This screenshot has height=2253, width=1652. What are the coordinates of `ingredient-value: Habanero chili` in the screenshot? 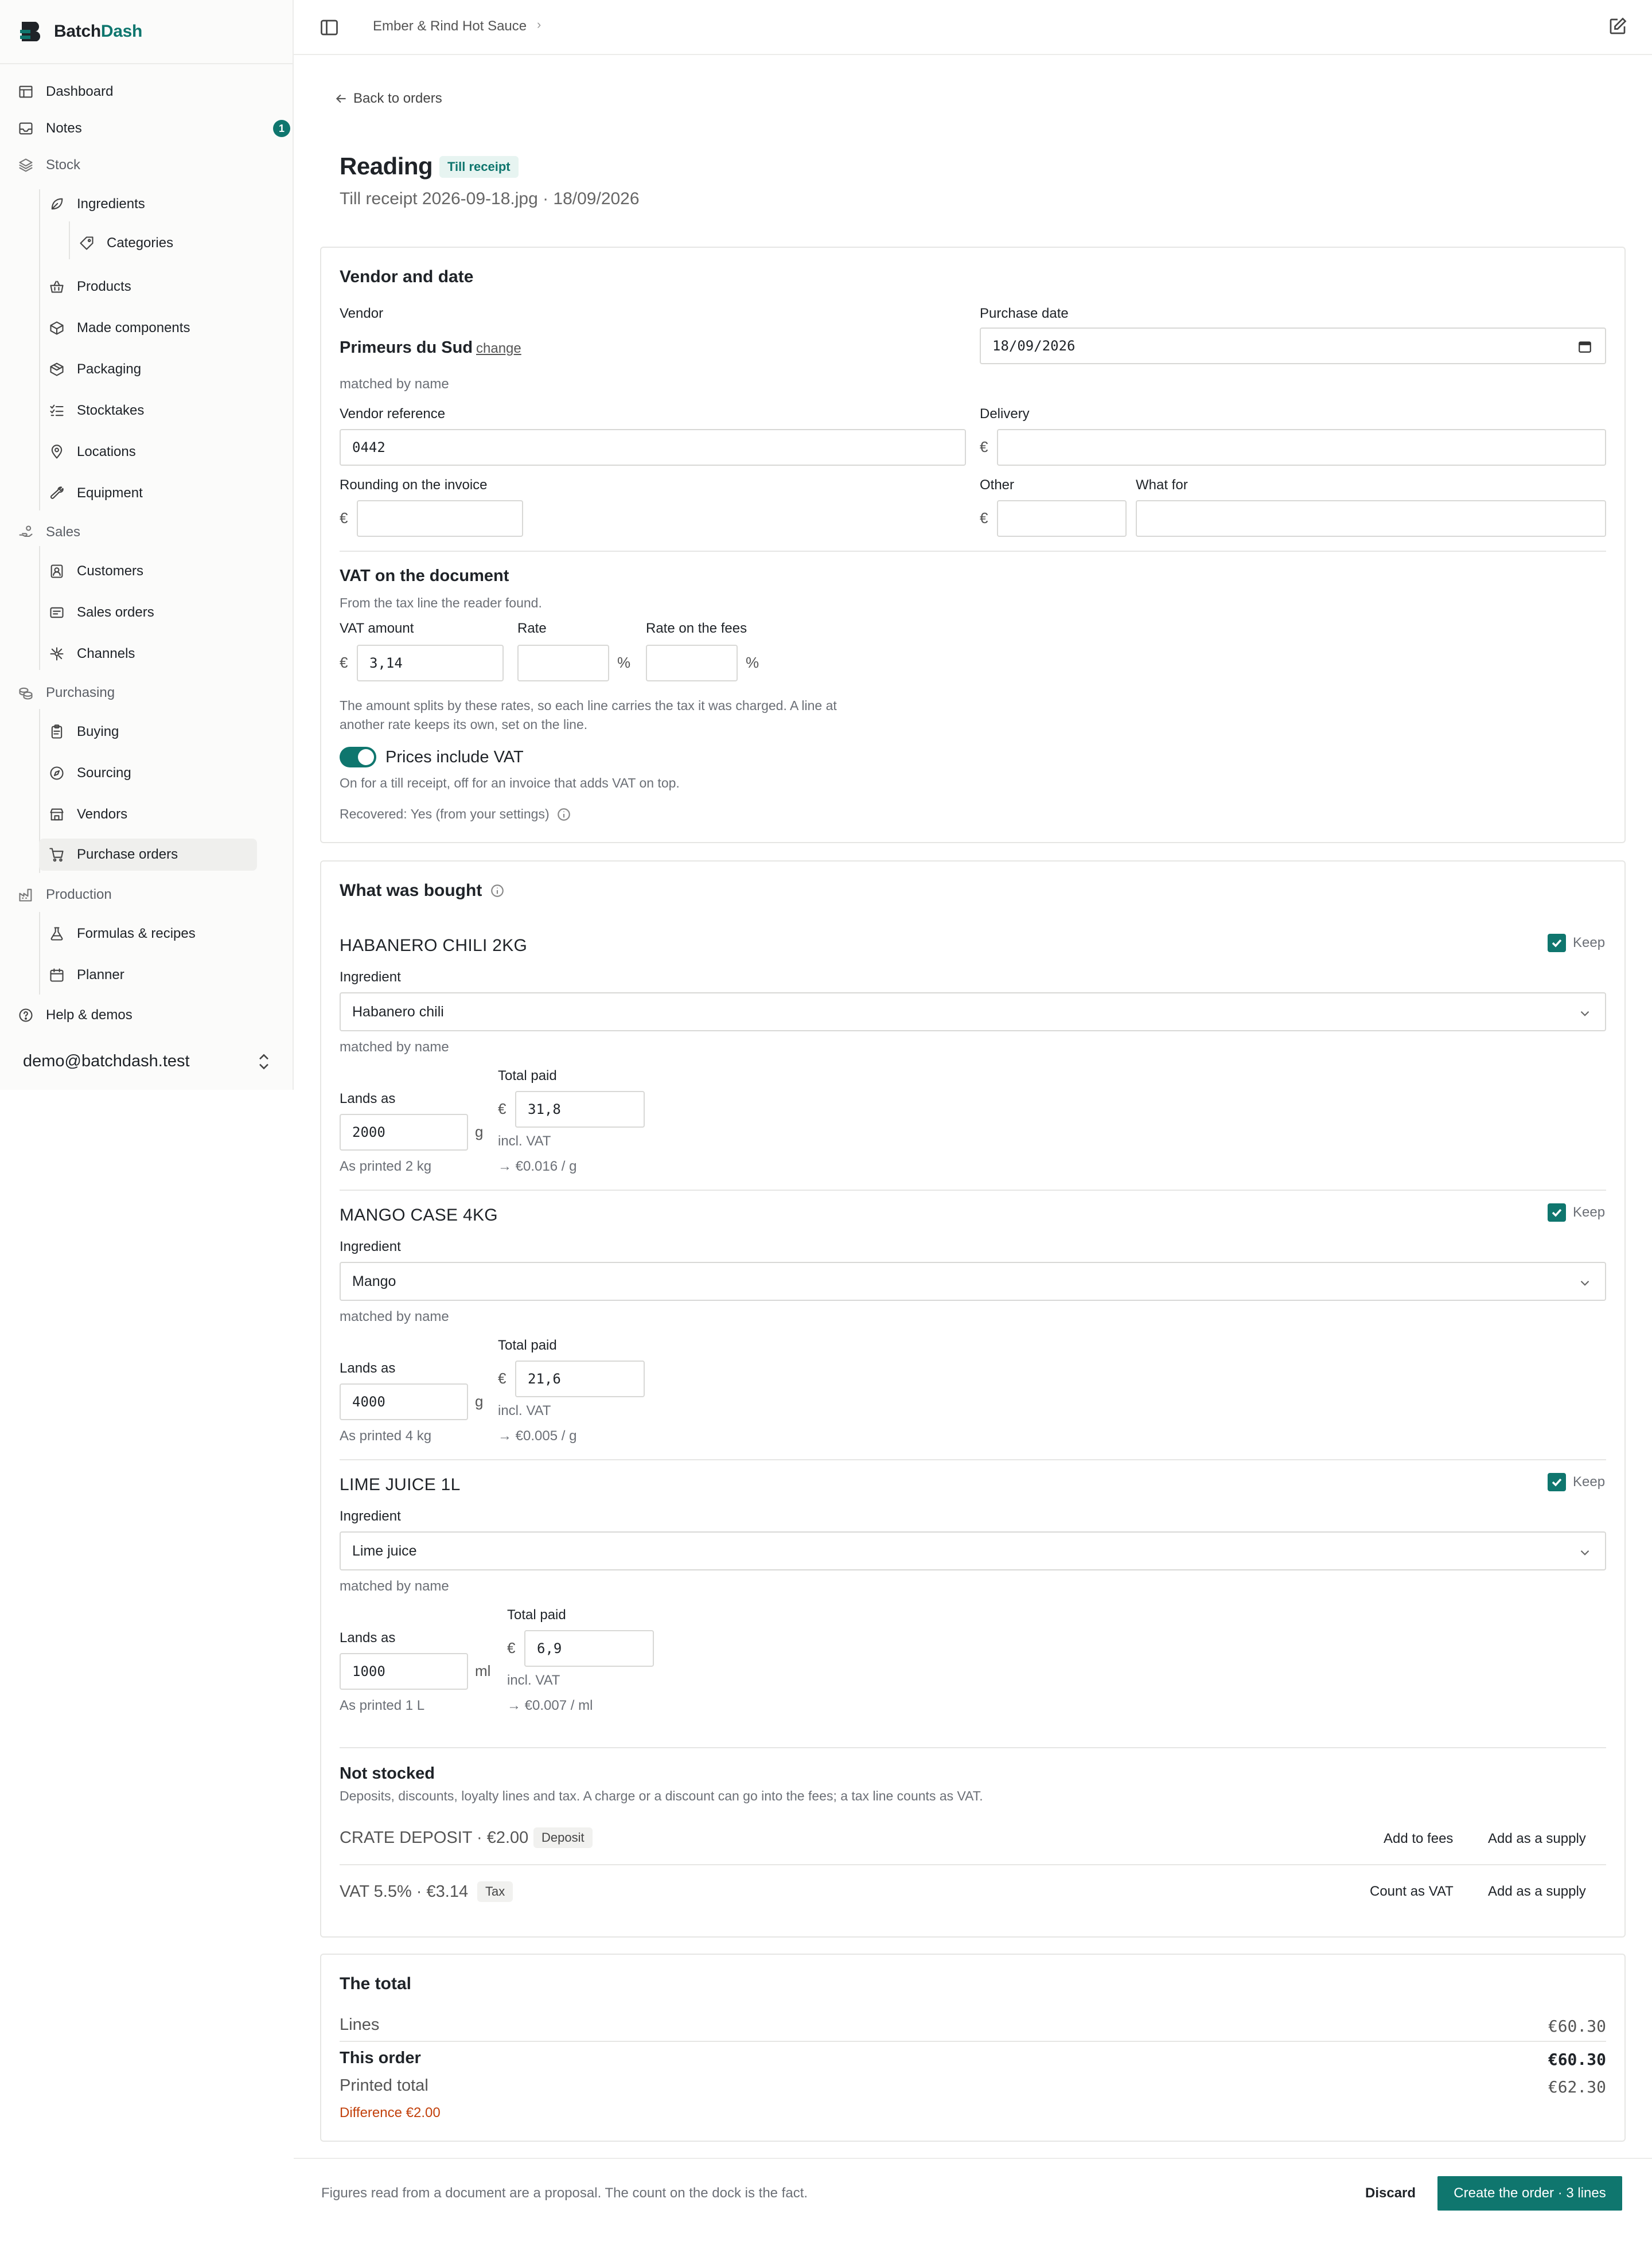 It's located at (398, 1011).